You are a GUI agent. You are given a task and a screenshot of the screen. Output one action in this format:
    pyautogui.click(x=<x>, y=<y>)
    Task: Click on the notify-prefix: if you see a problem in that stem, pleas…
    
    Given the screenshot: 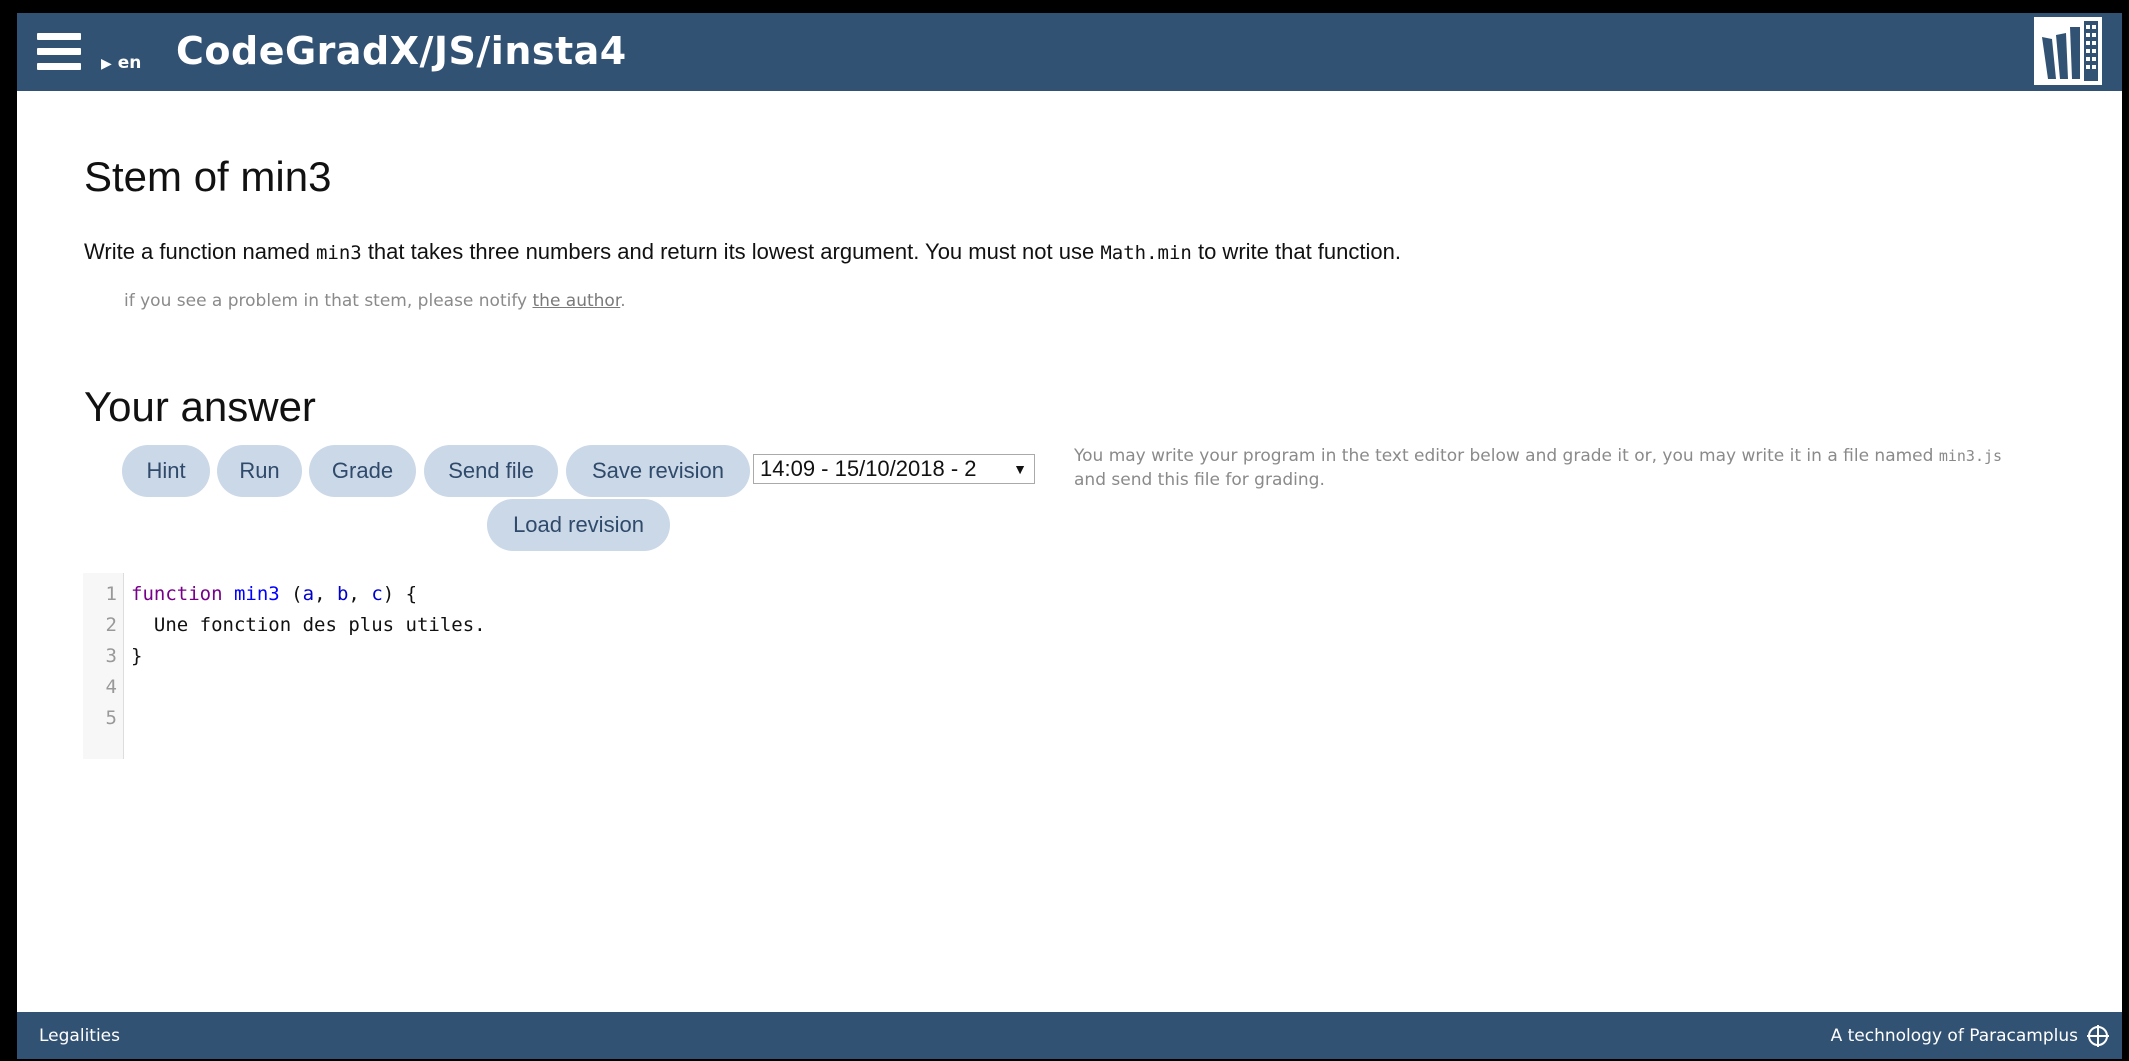 What is the action you would take?
    pyautogui.click(x=328, y=301)
    